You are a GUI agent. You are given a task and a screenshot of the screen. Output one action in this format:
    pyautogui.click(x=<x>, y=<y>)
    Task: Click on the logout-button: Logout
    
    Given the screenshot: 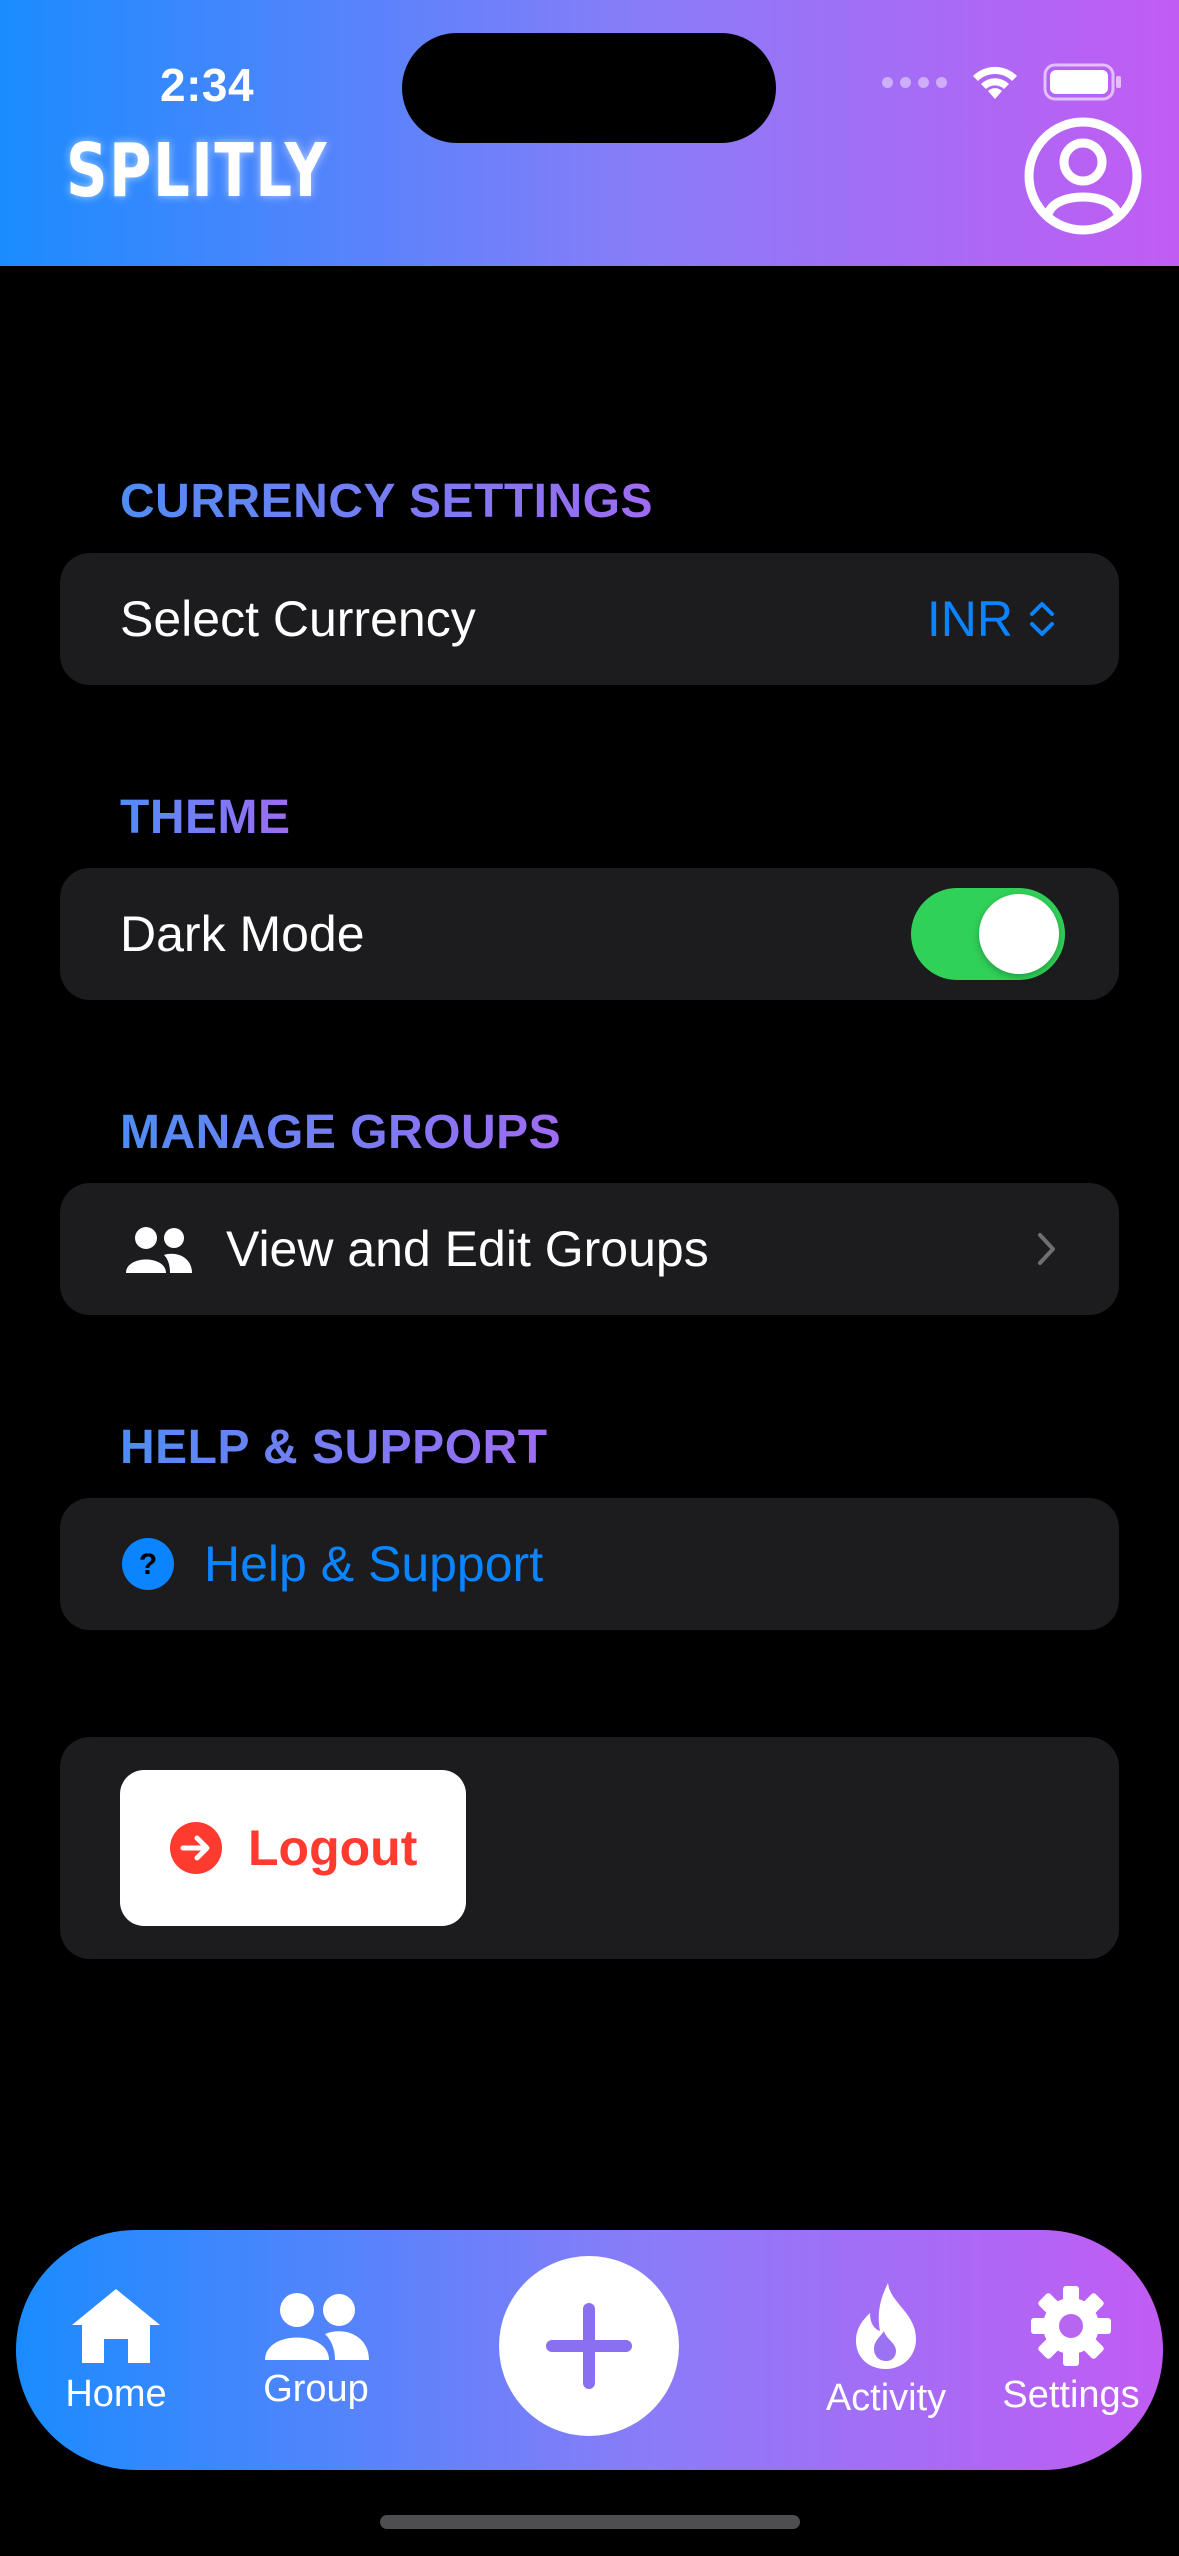 What is the action you would take?
    pyautogui.click(x=293, y=1848)
    